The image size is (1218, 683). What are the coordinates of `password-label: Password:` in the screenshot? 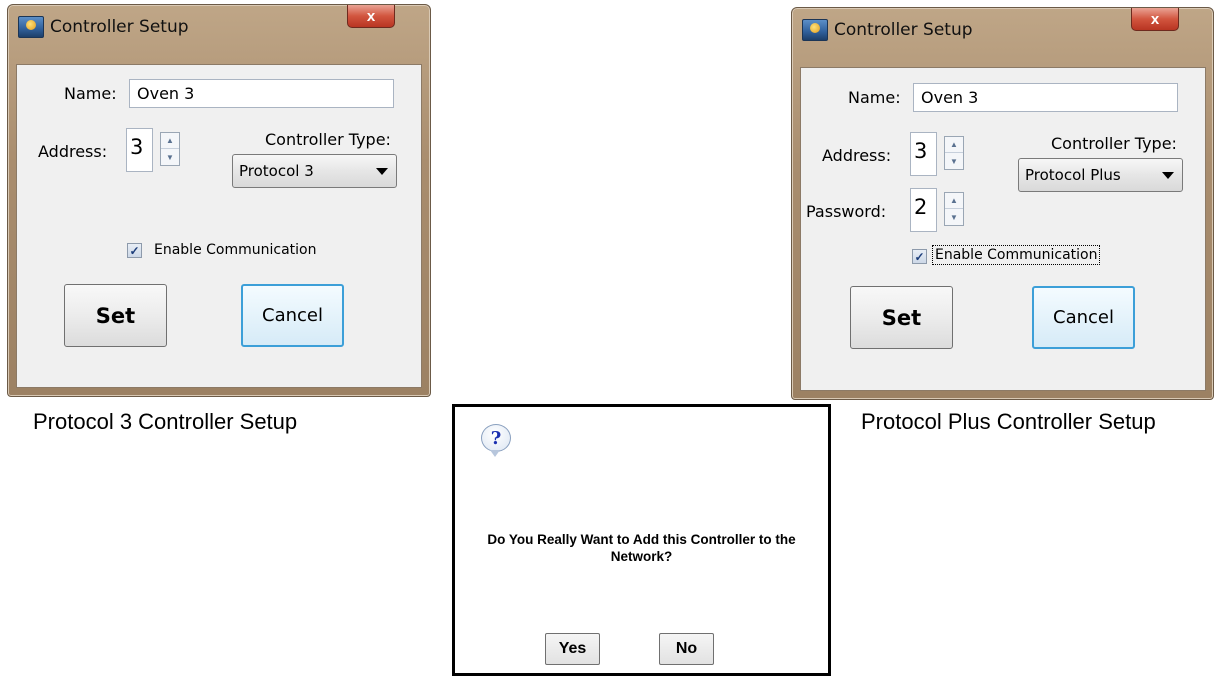 It's located at (846, 211).